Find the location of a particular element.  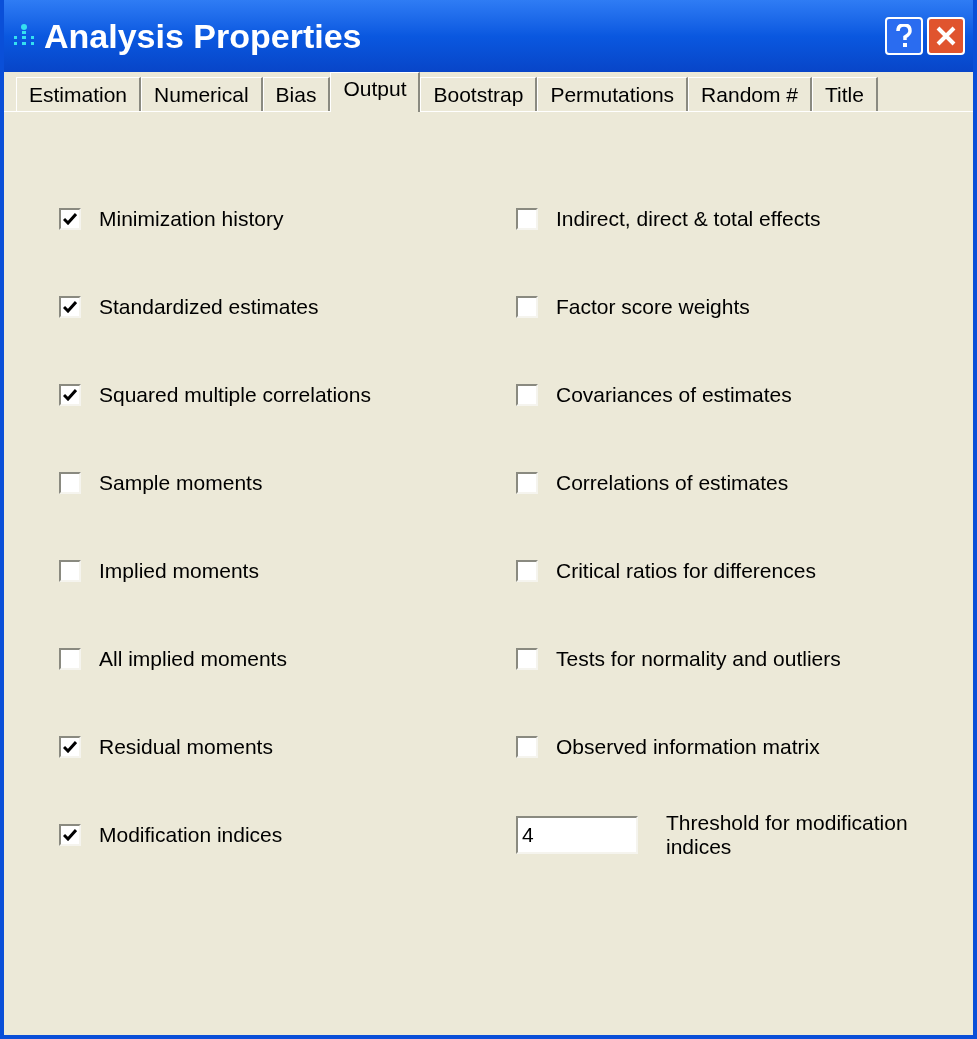

checkbox-label: Covariances of estimates is located at coordinates (674, 395).